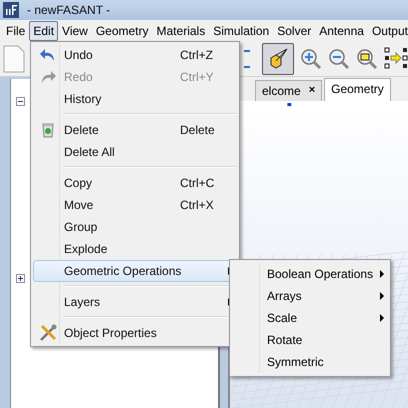 The height and width of the screenshot is (408, 408). Describe the element at coordinates (135, 152) in the screenshot. I see `menu-item: Delete All` at that location.